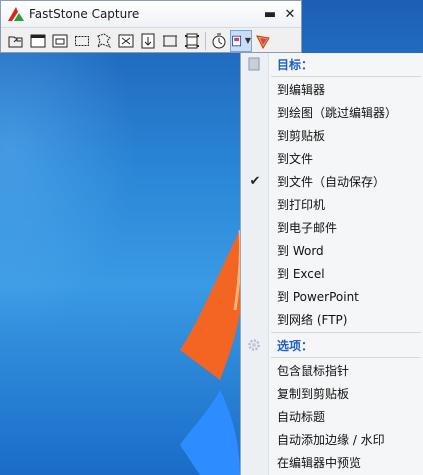  What do you see at coordinates (270, 14) in the screenshot?
I see `minimize-button: ▬` at bounding box center [270, 14].